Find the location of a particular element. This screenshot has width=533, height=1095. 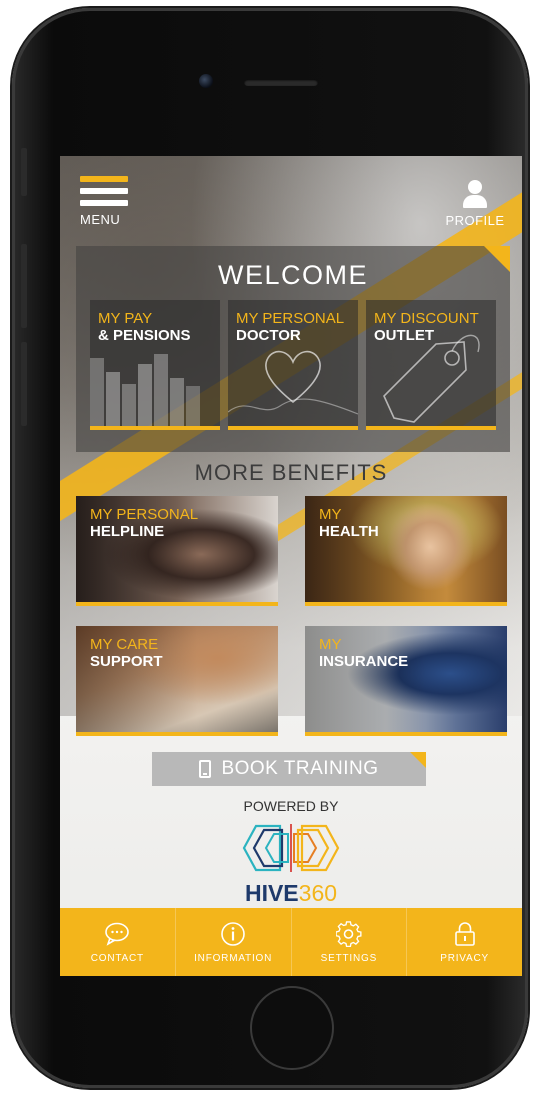

volume-down-button is located at coordinates (24, 384).